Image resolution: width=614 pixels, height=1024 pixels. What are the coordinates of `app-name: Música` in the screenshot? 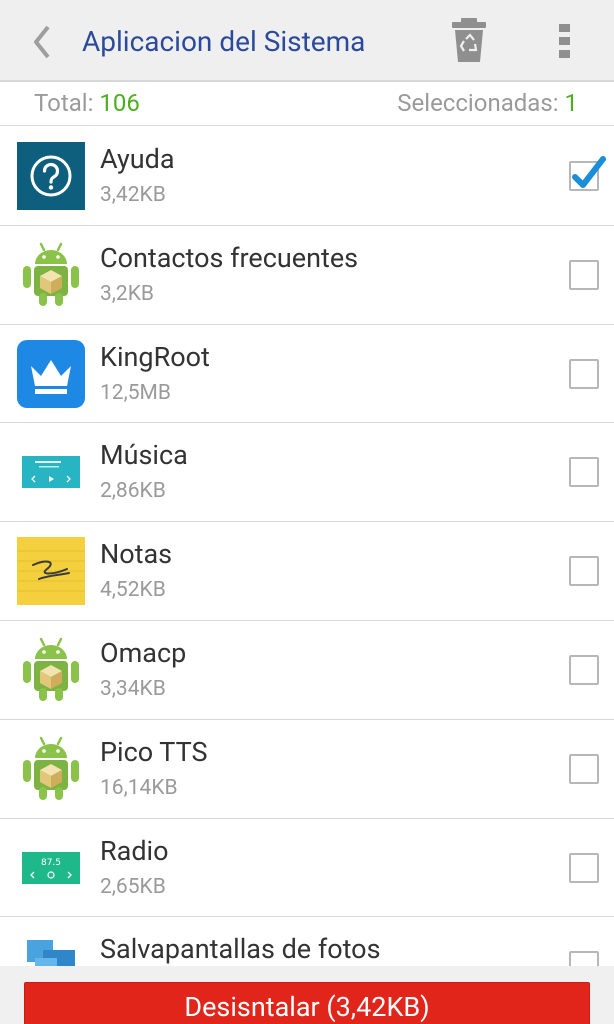 It's located at (144, 455).